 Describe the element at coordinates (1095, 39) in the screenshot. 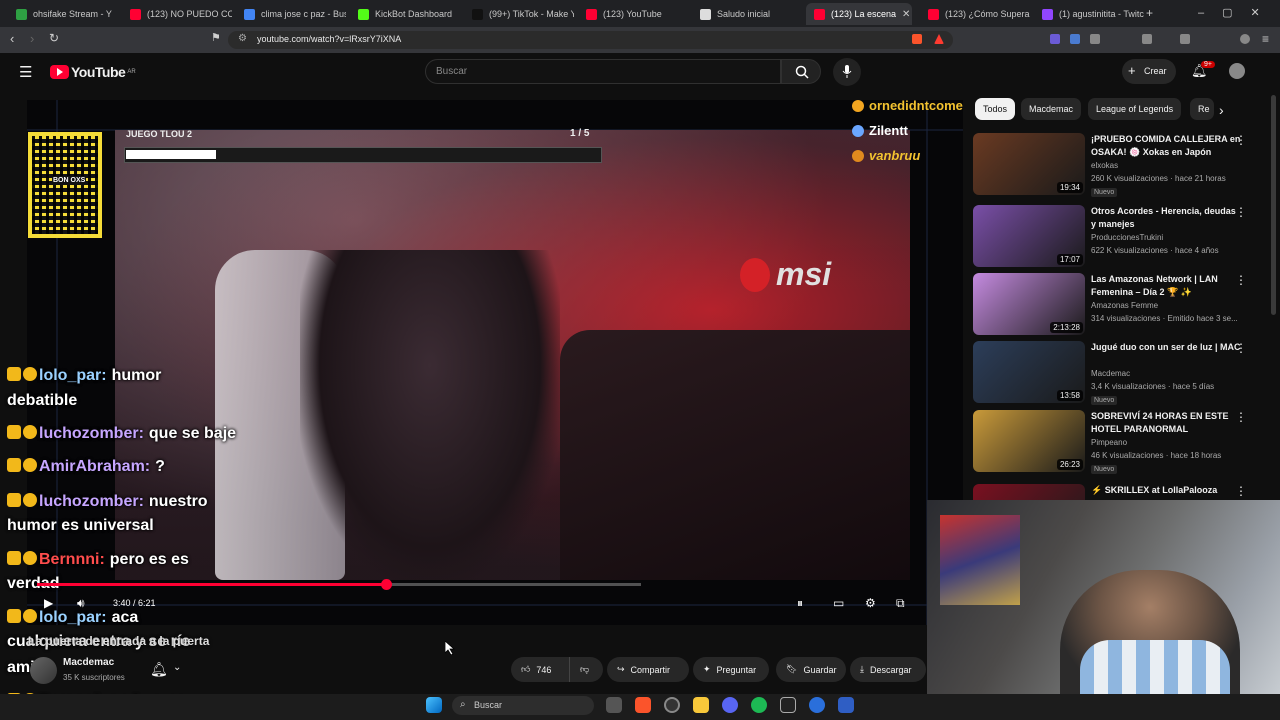

I see `extensions-puzzle-icon` at that location.